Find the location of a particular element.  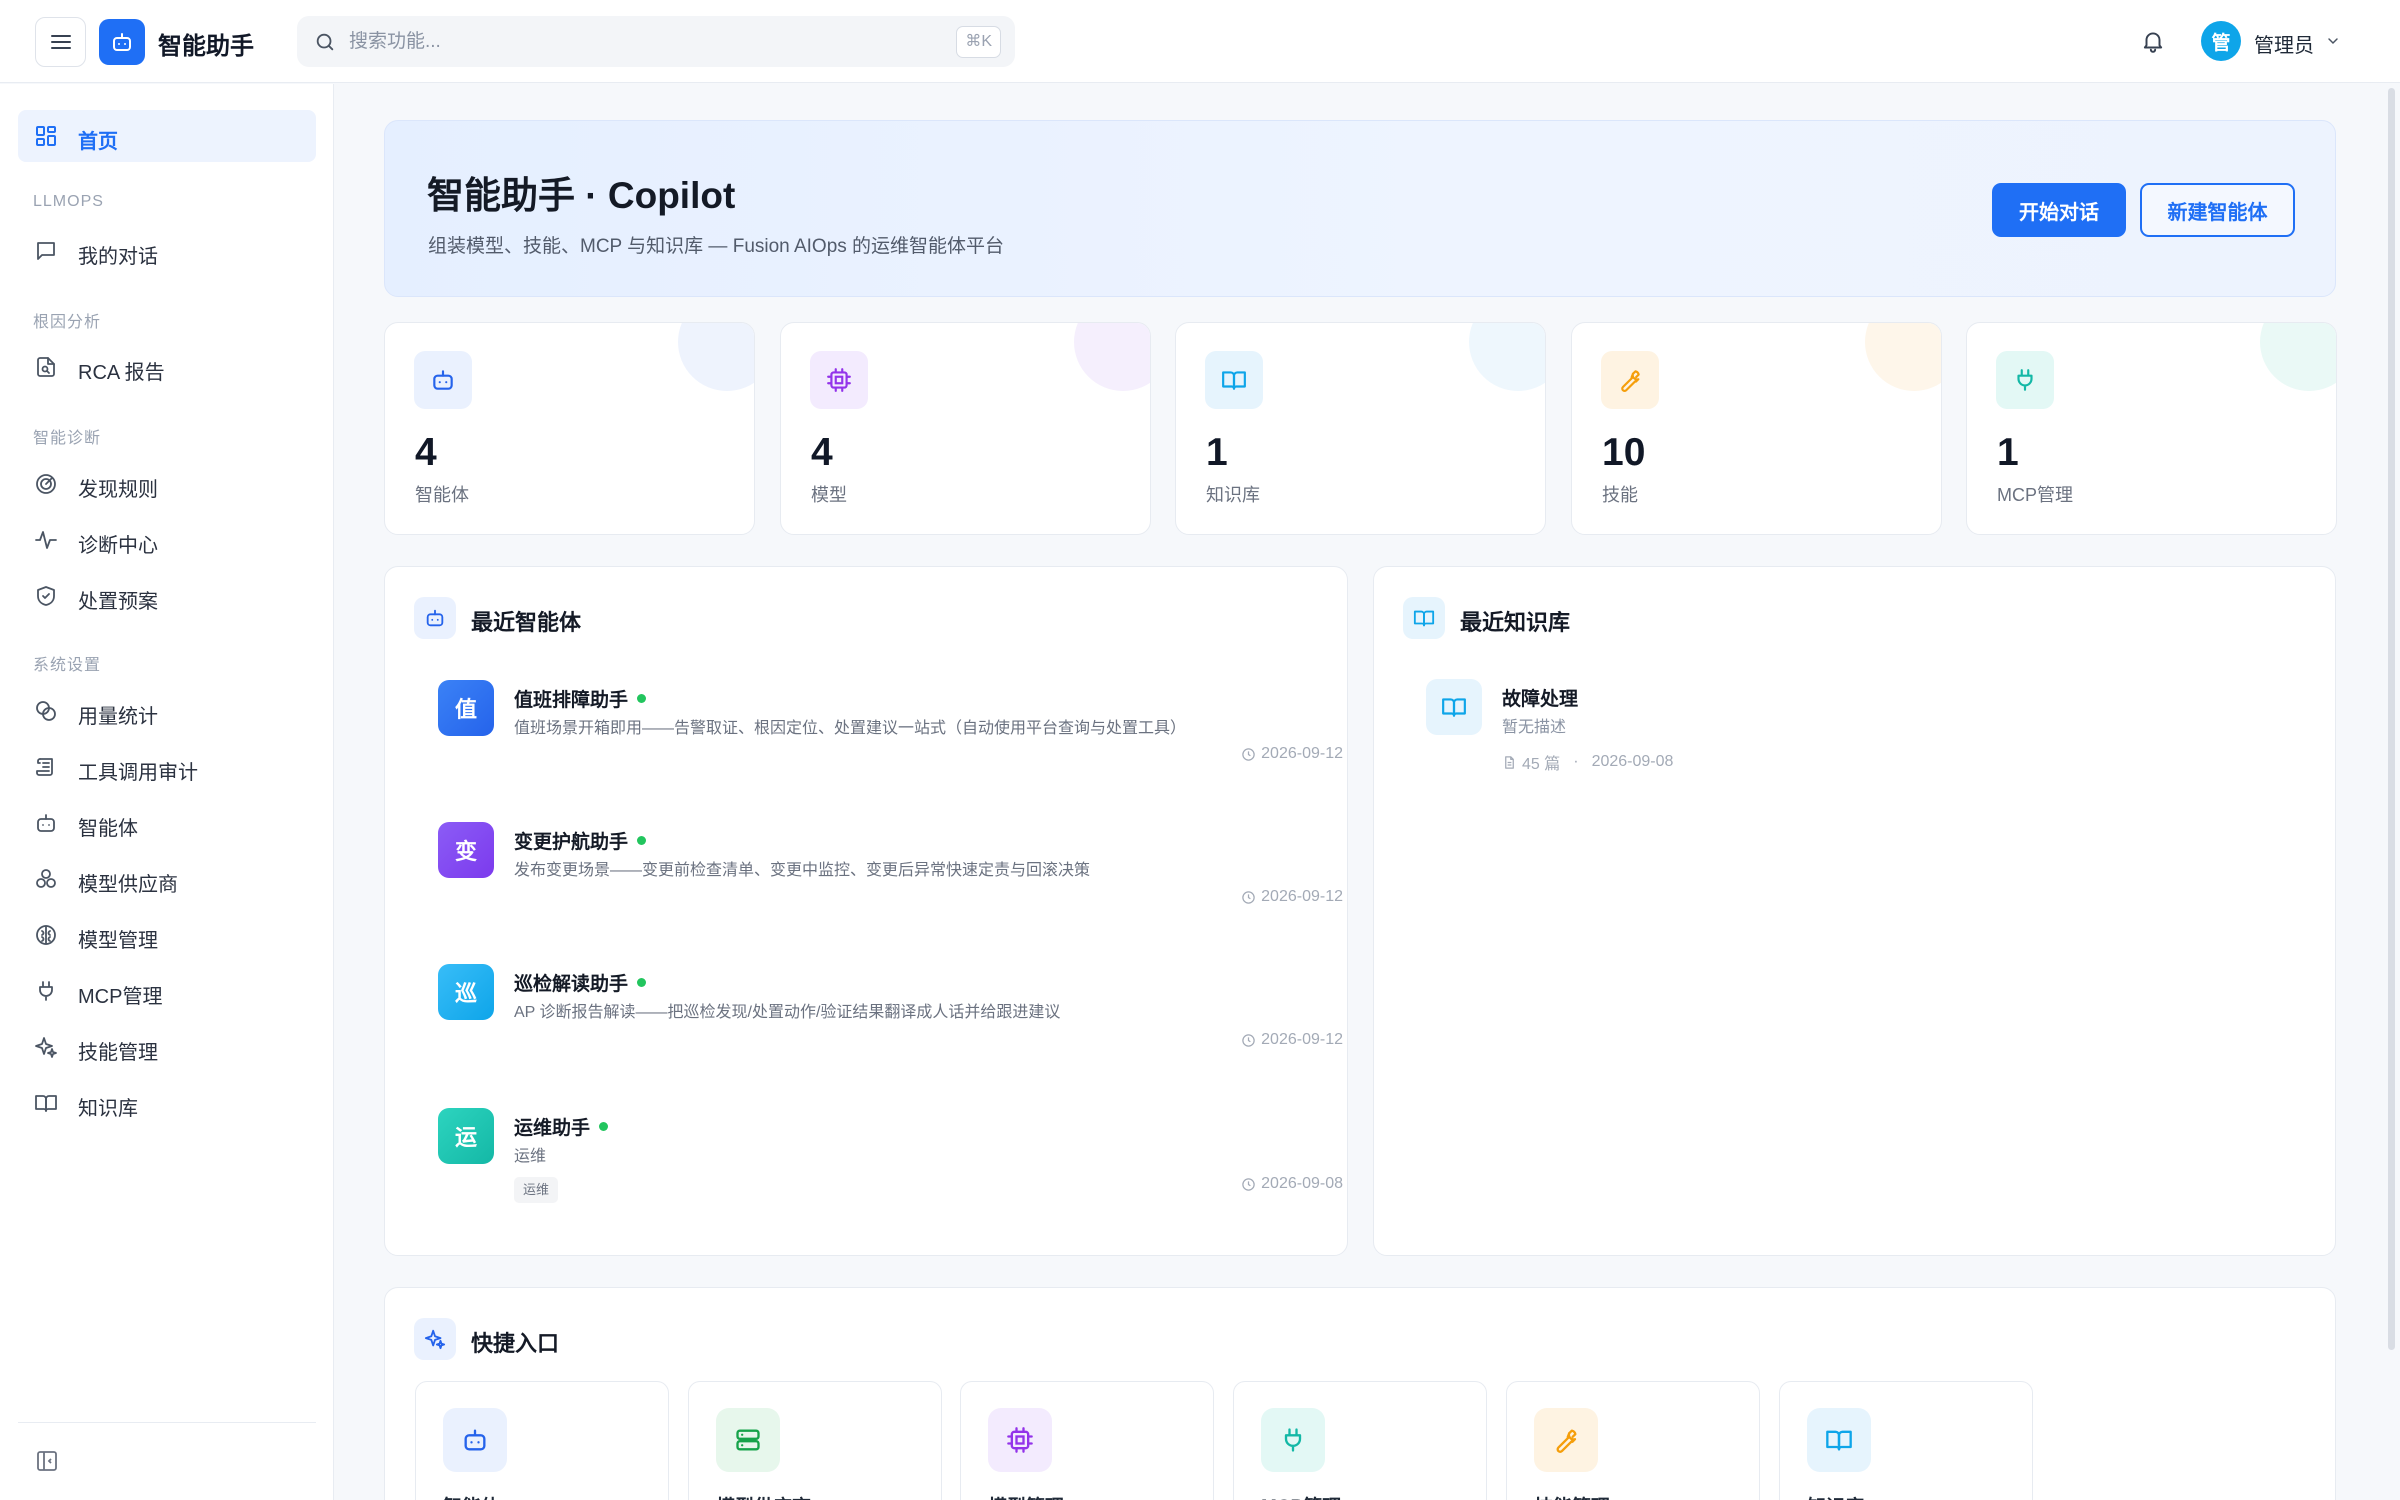

wrench-icon is located at coordinates (1630, 381).